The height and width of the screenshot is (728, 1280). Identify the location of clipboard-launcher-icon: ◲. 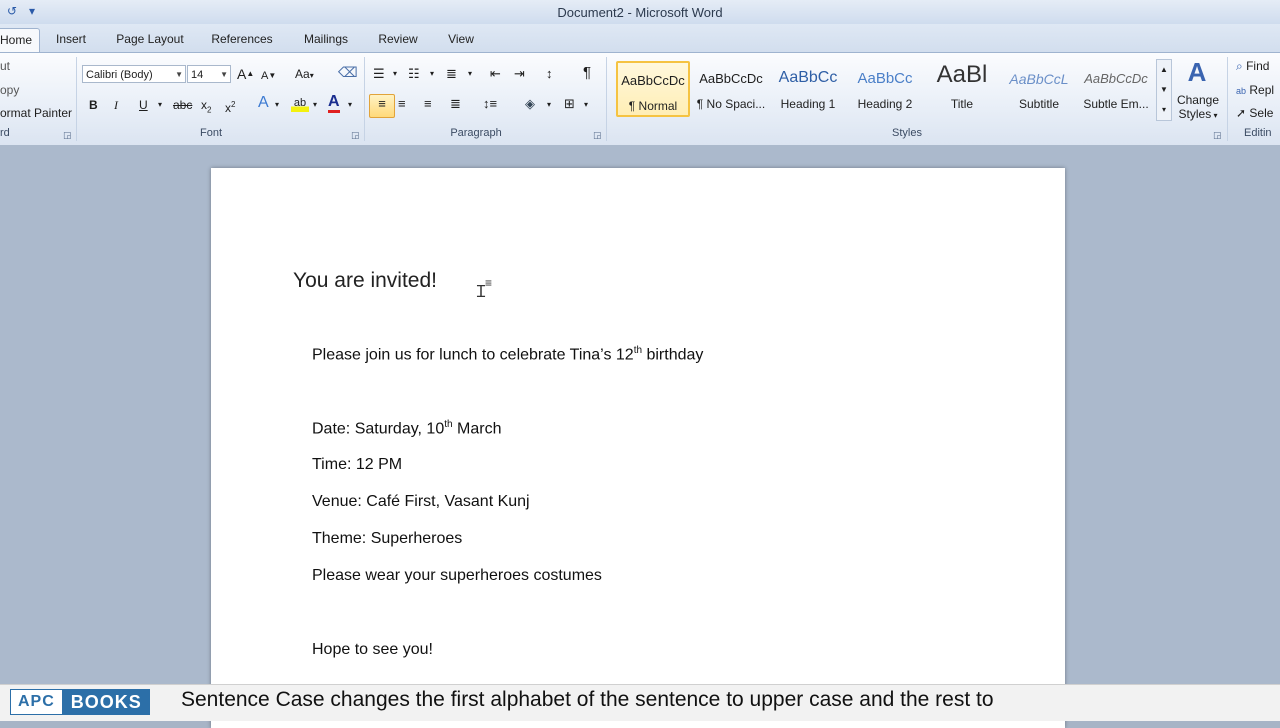
(67, 135).